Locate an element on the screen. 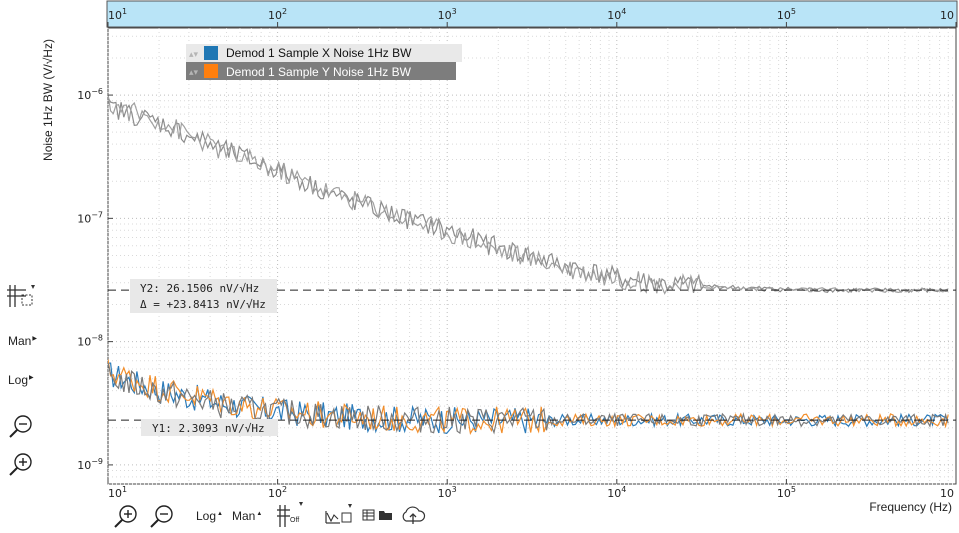 The image size is (959, 533). cursor-y1-text: Y1: 2.3093 nV/√Hz is located at coordinates (208, 428).